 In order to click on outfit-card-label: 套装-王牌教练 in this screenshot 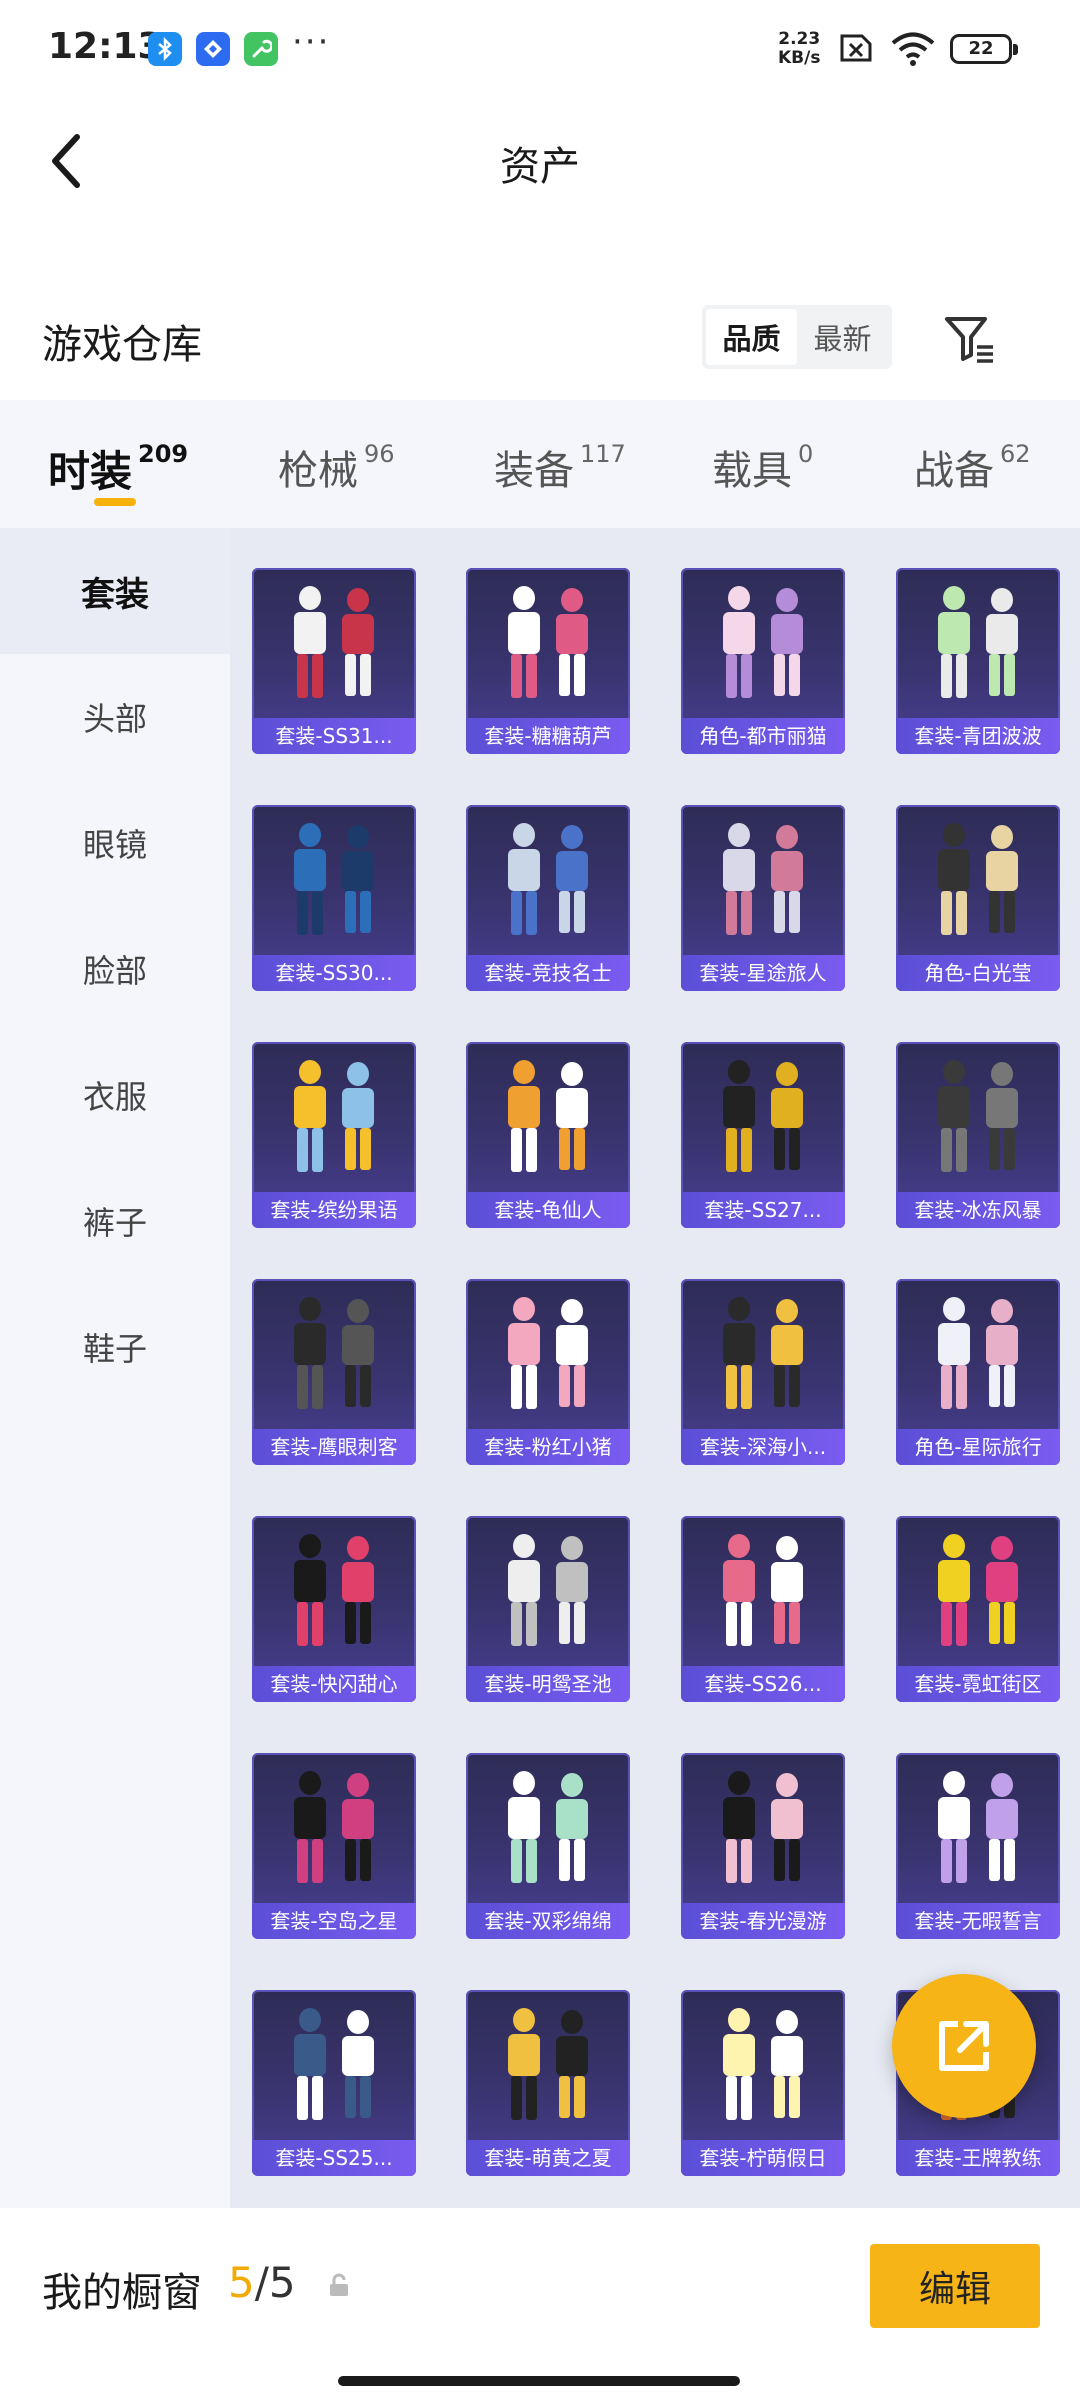, I will do `click(978, 2158)`.